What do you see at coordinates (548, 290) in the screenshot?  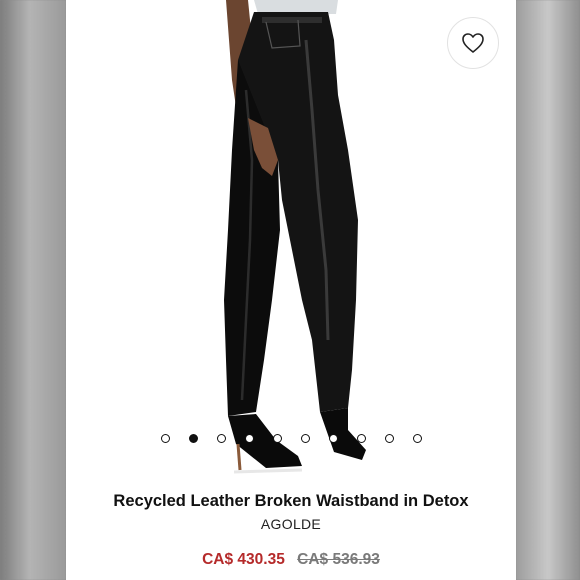 I see `backdrop-right` at bounding box center [548, 290].